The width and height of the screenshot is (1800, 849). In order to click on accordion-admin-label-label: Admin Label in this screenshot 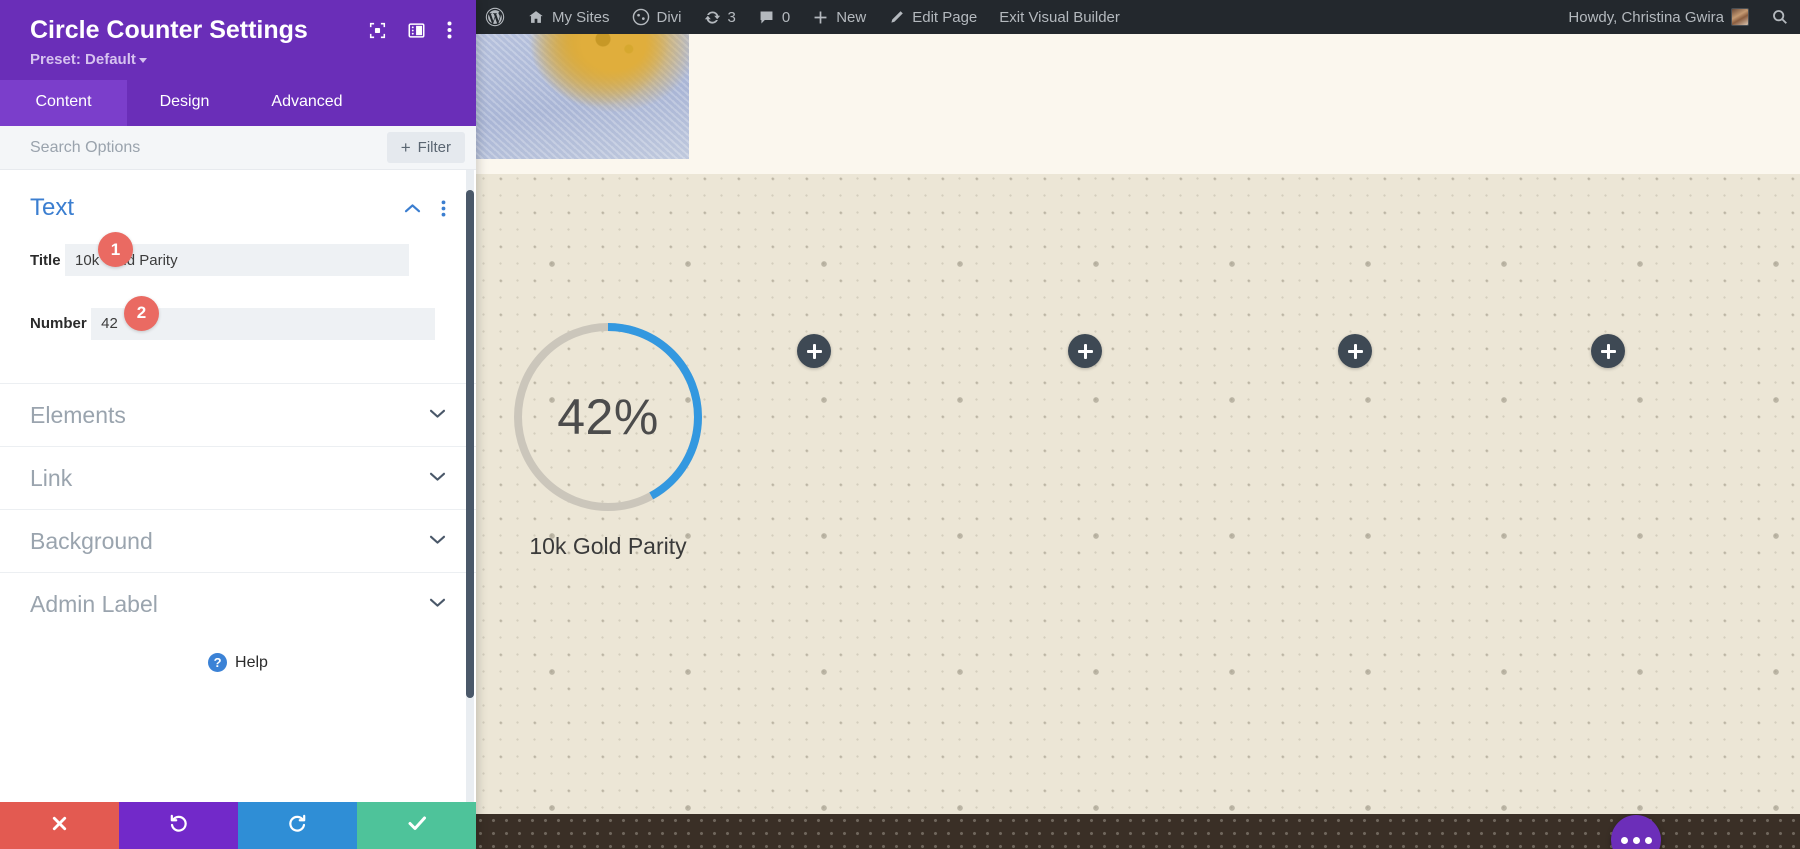, I will do `click(94, 603)`.